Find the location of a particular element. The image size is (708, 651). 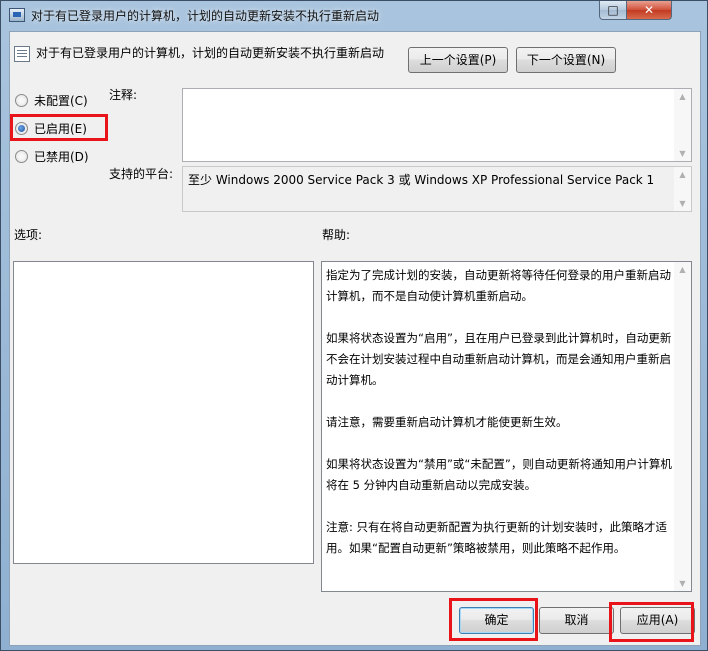

supported-platform-label: 支持的平台: is located at coordinates (141, 174).